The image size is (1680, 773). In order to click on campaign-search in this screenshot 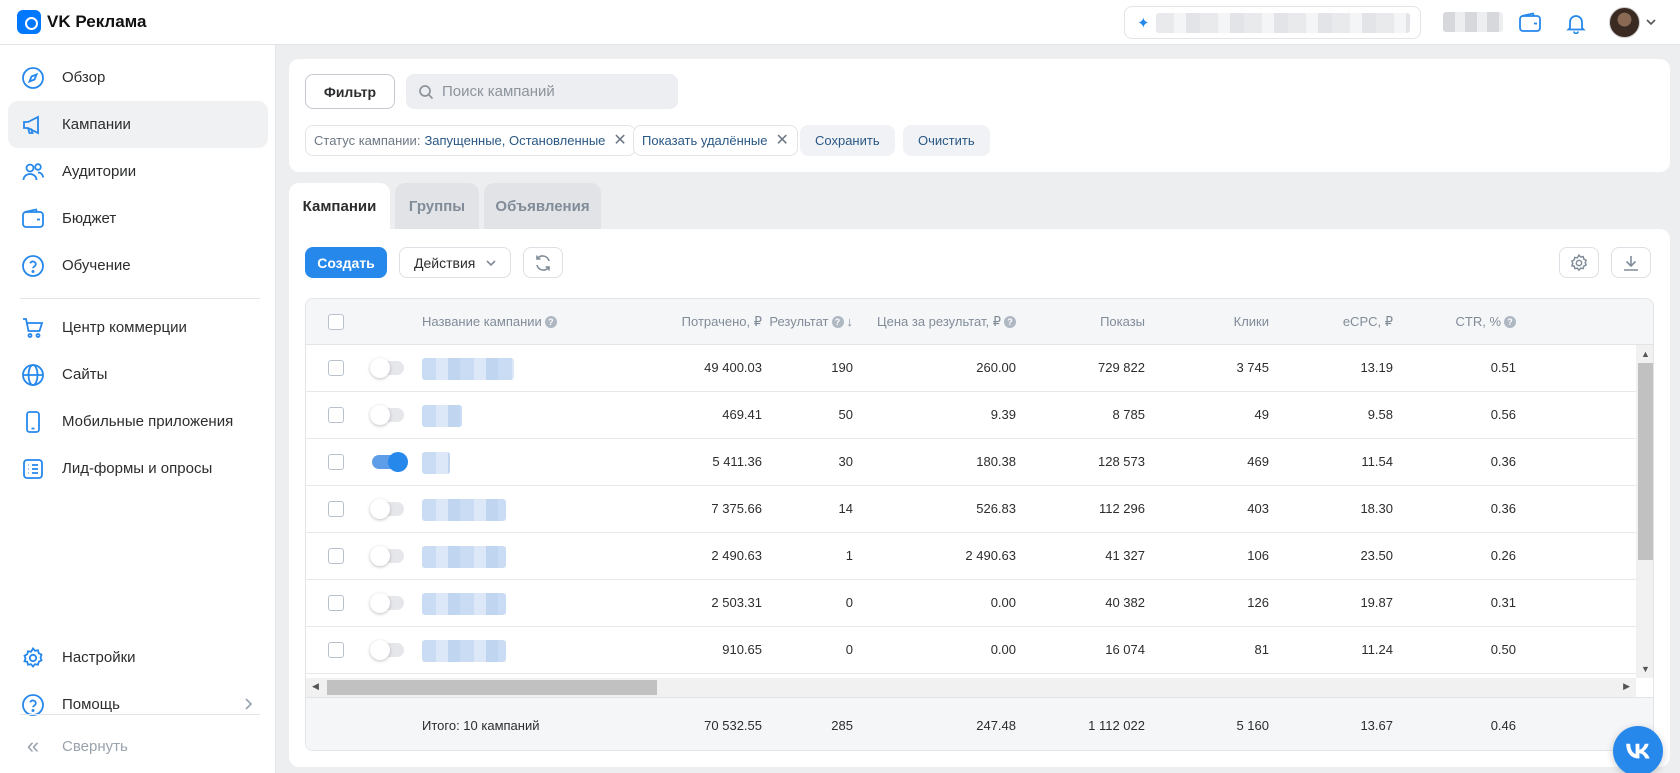, I will do `click(542, 91)`.